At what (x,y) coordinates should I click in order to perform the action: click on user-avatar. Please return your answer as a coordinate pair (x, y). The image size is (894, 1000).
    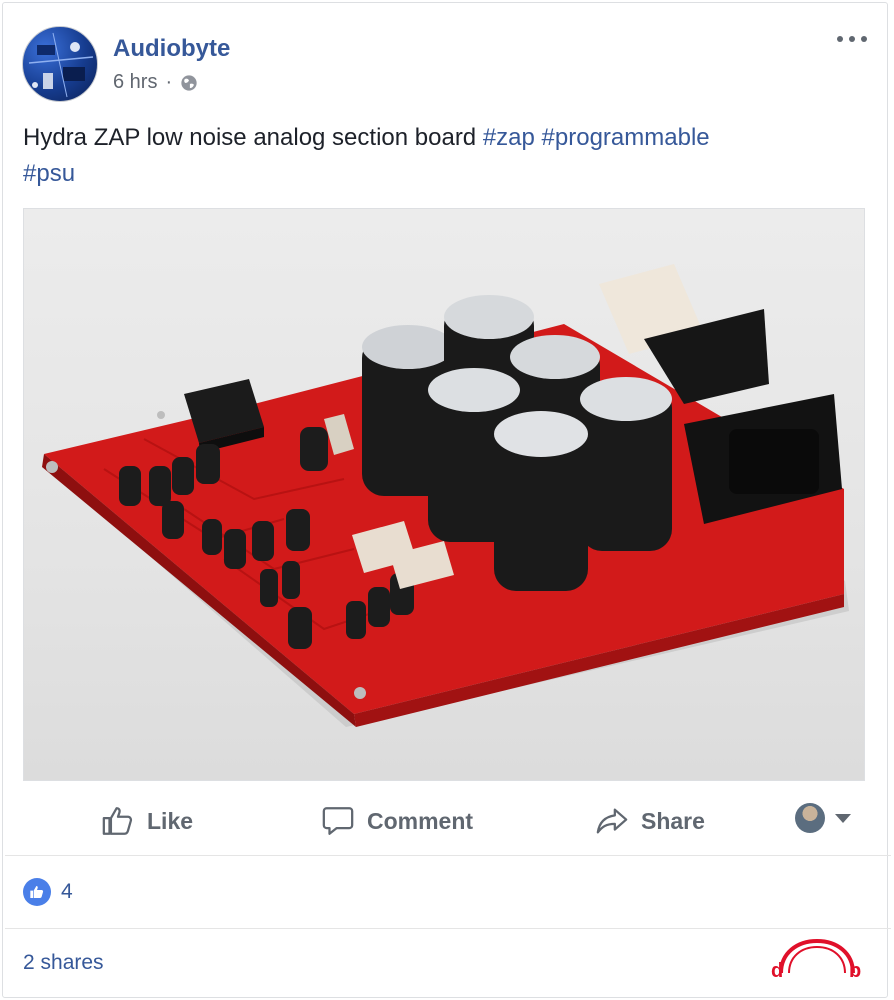
    Looking at the image, I should click on (810, 818).